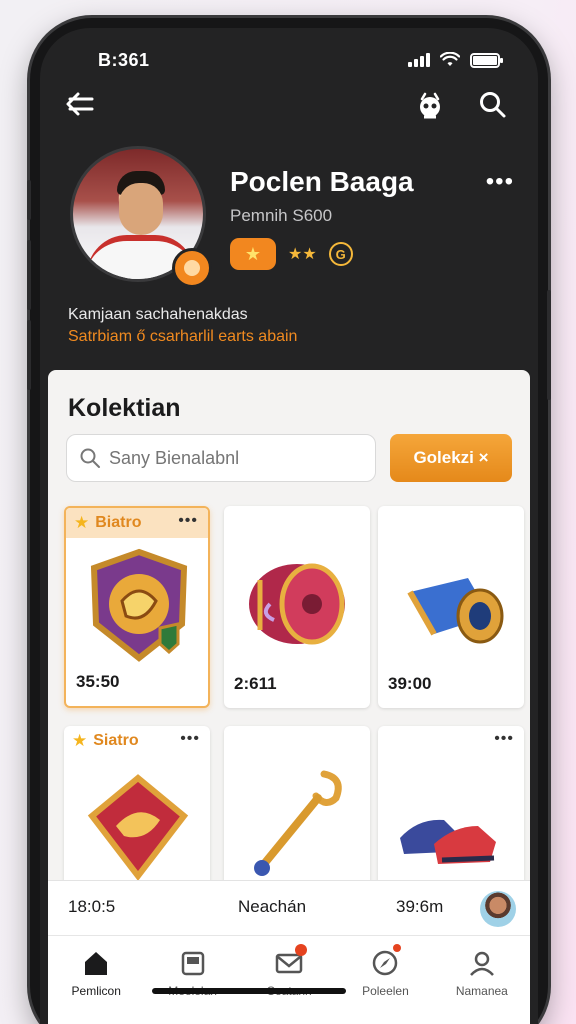 The height and width of the screenshot is (1024, 576). I want to click on rank-star-button: ★, so click(253, 254).